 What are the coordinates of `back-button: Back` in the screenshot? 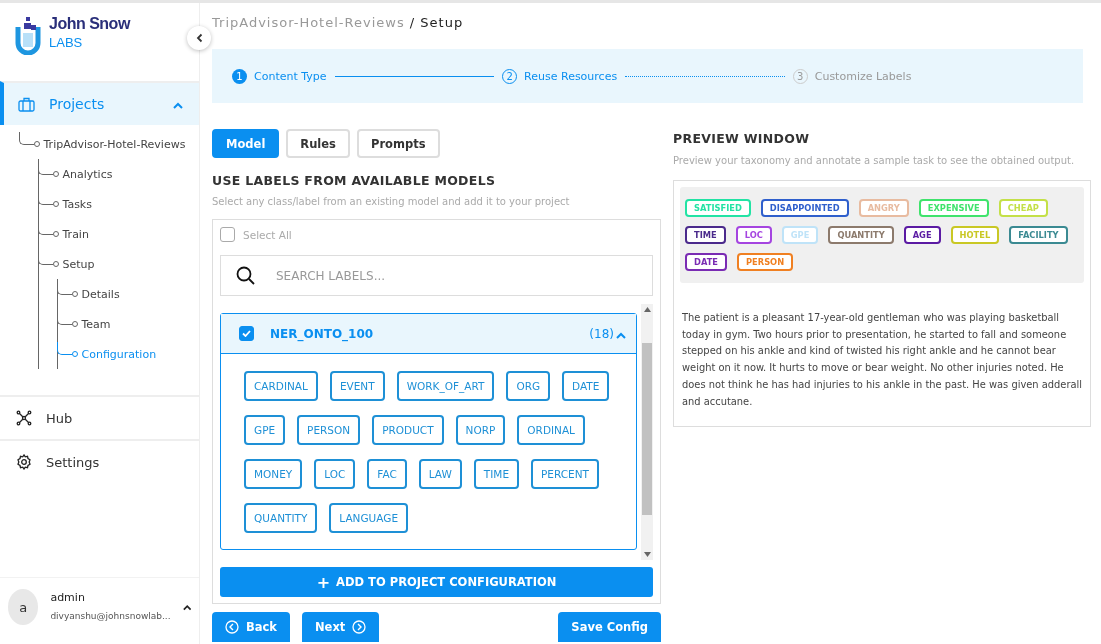 It's located at (251, 627).